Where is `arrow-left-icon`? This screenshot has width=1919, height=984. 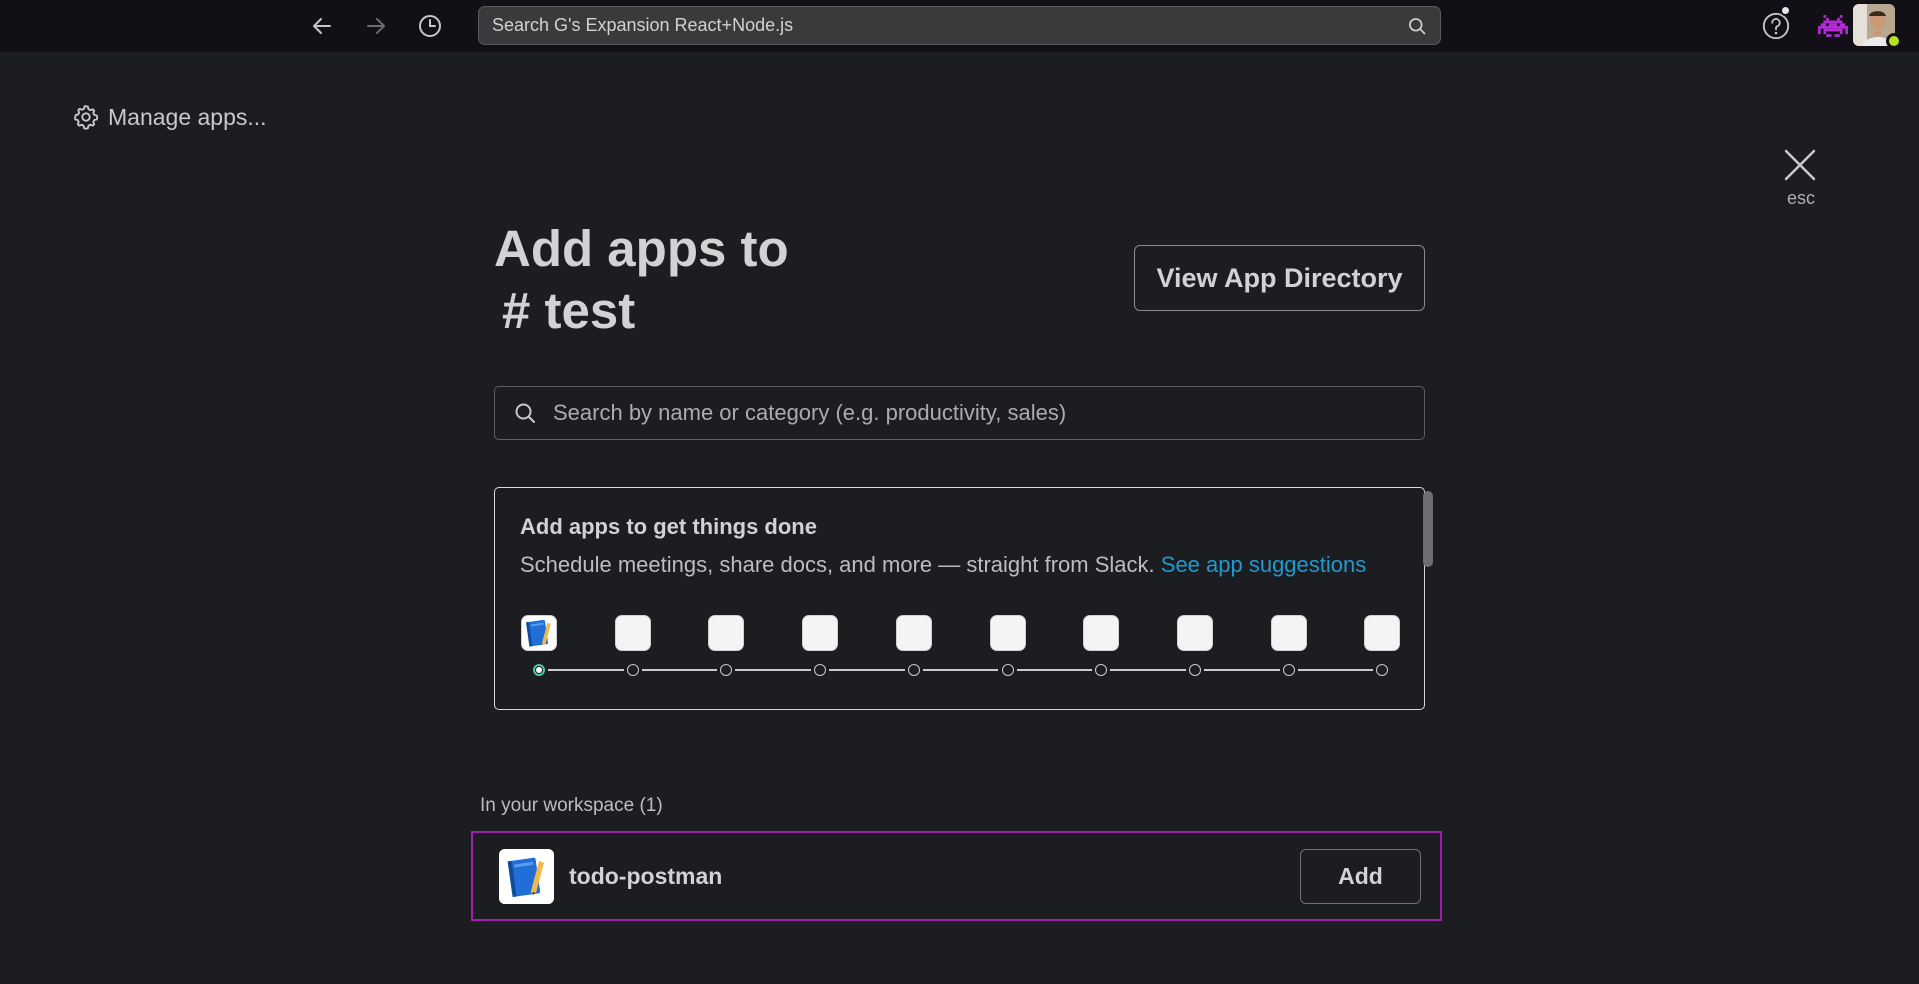 arrow-left-icon is located at coordinates (322, 26).